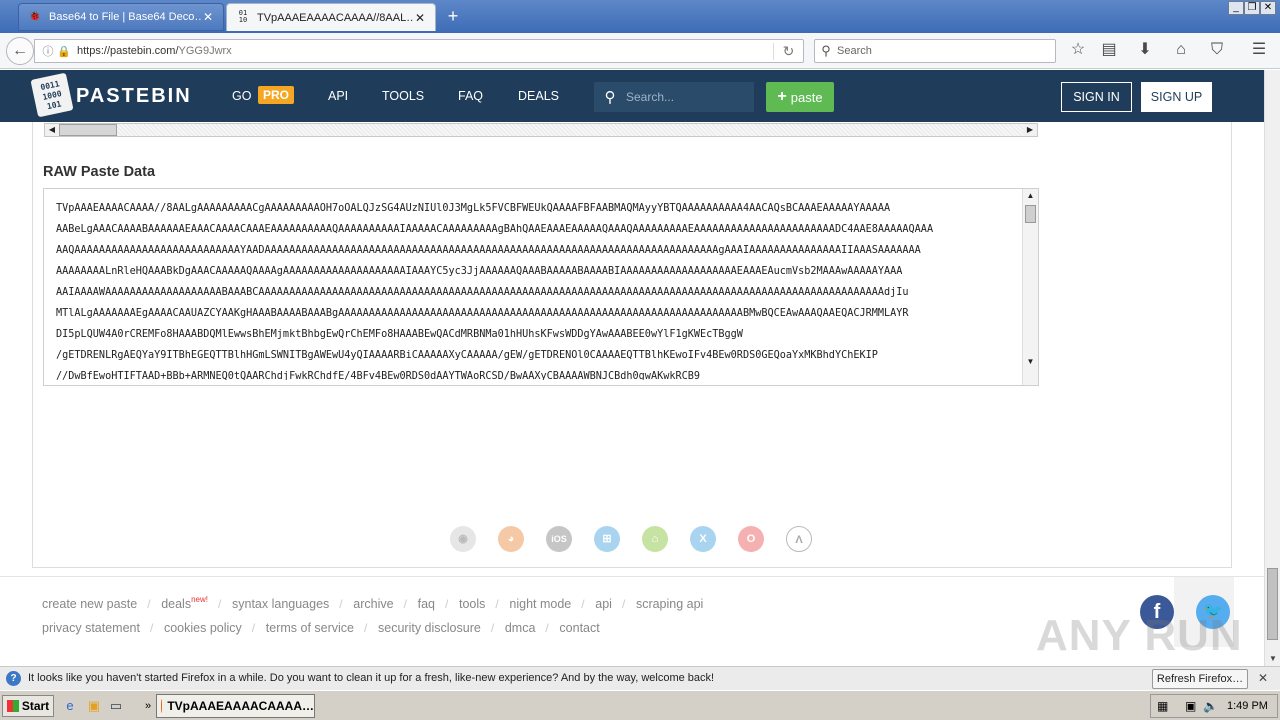 The image size is (1280, 720). What do you see at coordinates (540, 604) in the screenshot?
I see `footer-link: night mode` at bounding box center [540, 604].